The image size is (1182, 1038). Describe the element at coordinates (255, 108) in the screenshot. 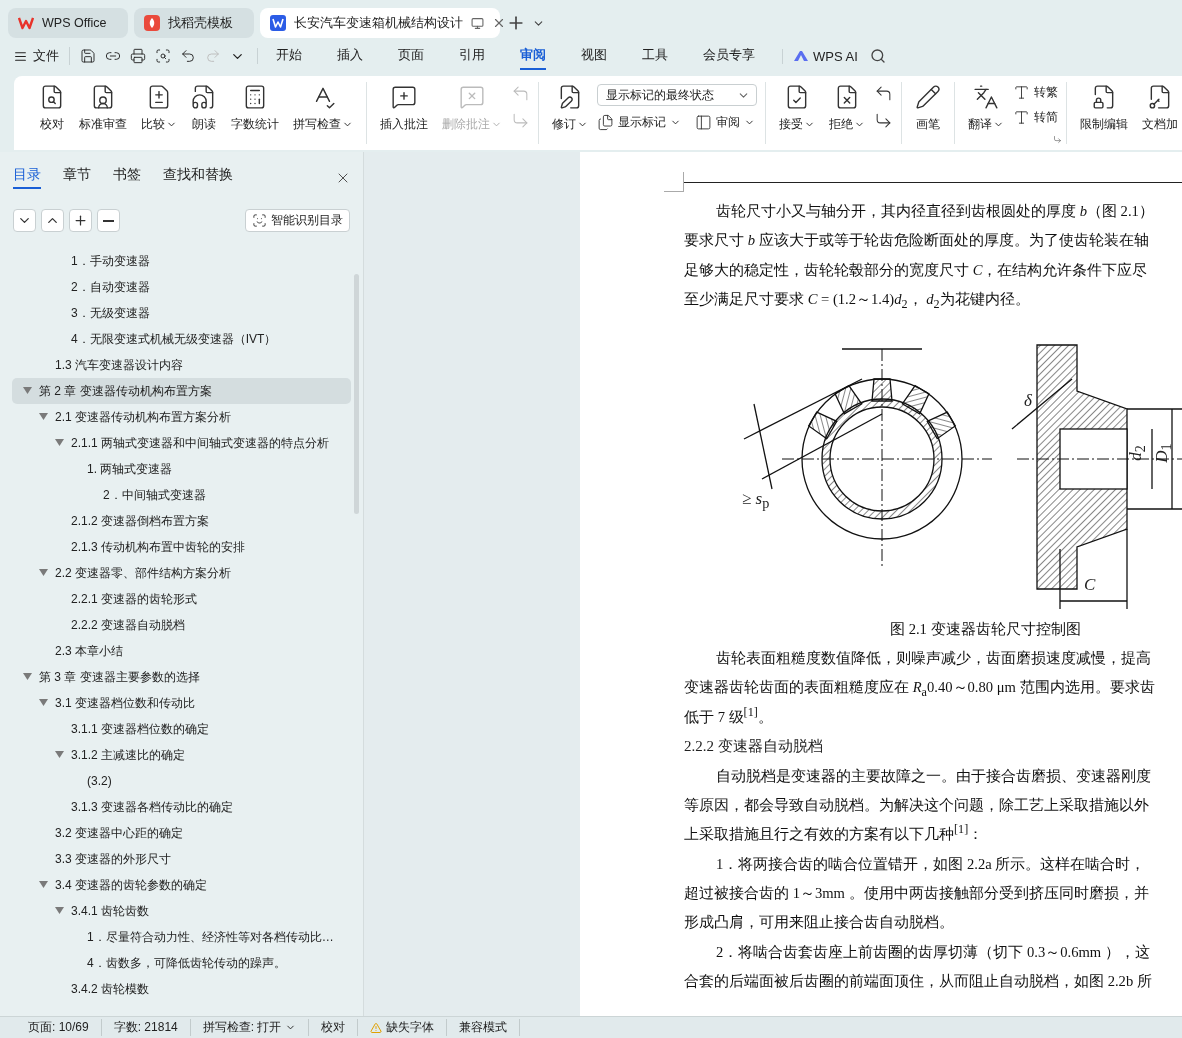

I see `ribbon-button: 字数统计` at that location.